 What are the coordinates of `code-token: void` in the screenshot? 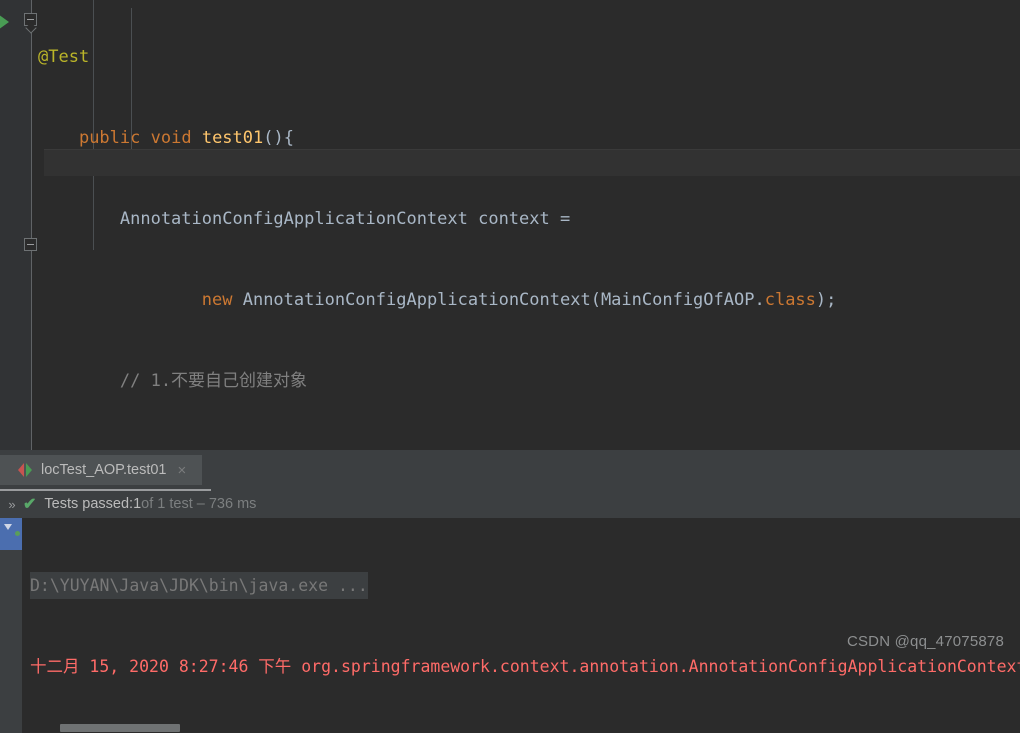 It's located at (171, 138).